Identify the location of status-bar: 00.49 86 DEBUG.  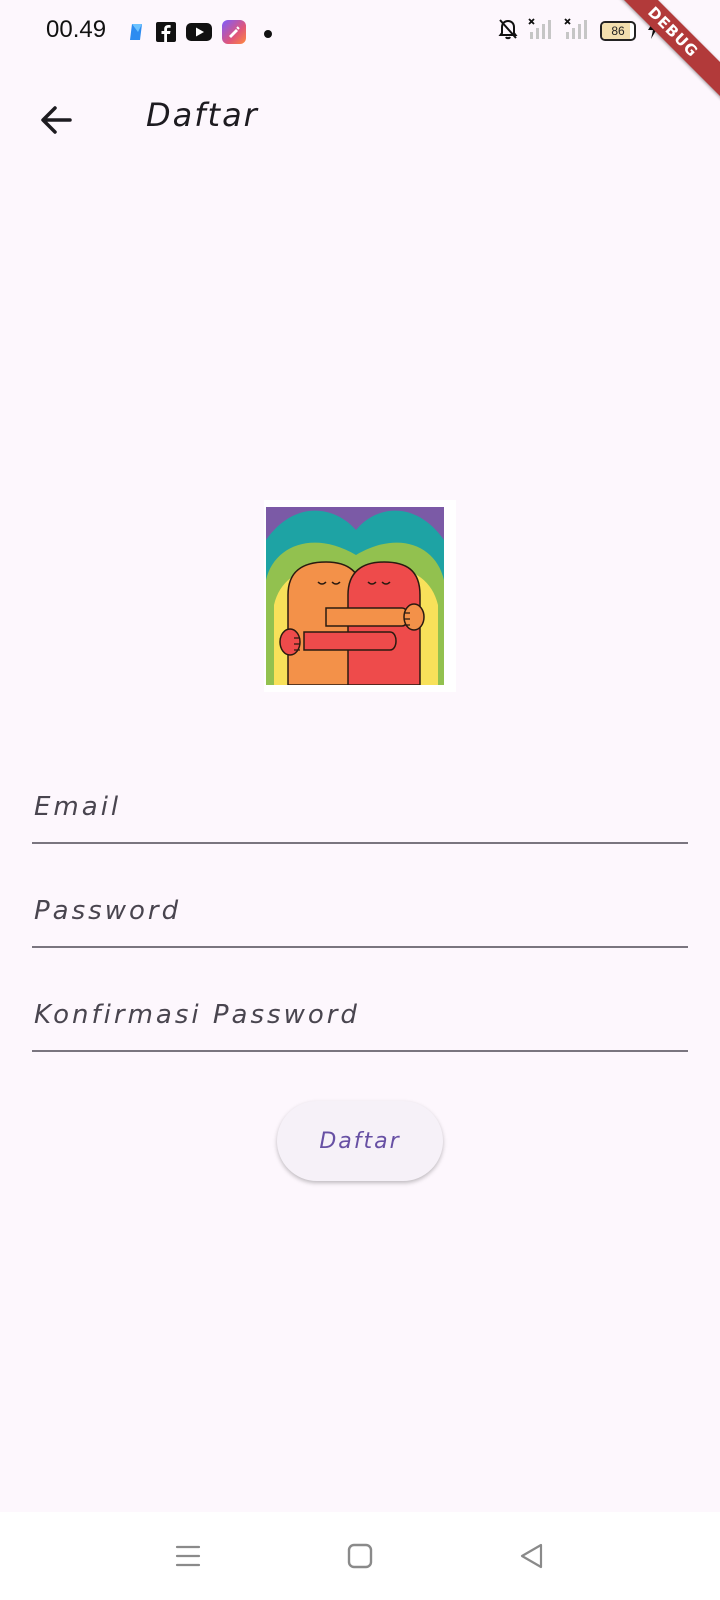
(360, 50).